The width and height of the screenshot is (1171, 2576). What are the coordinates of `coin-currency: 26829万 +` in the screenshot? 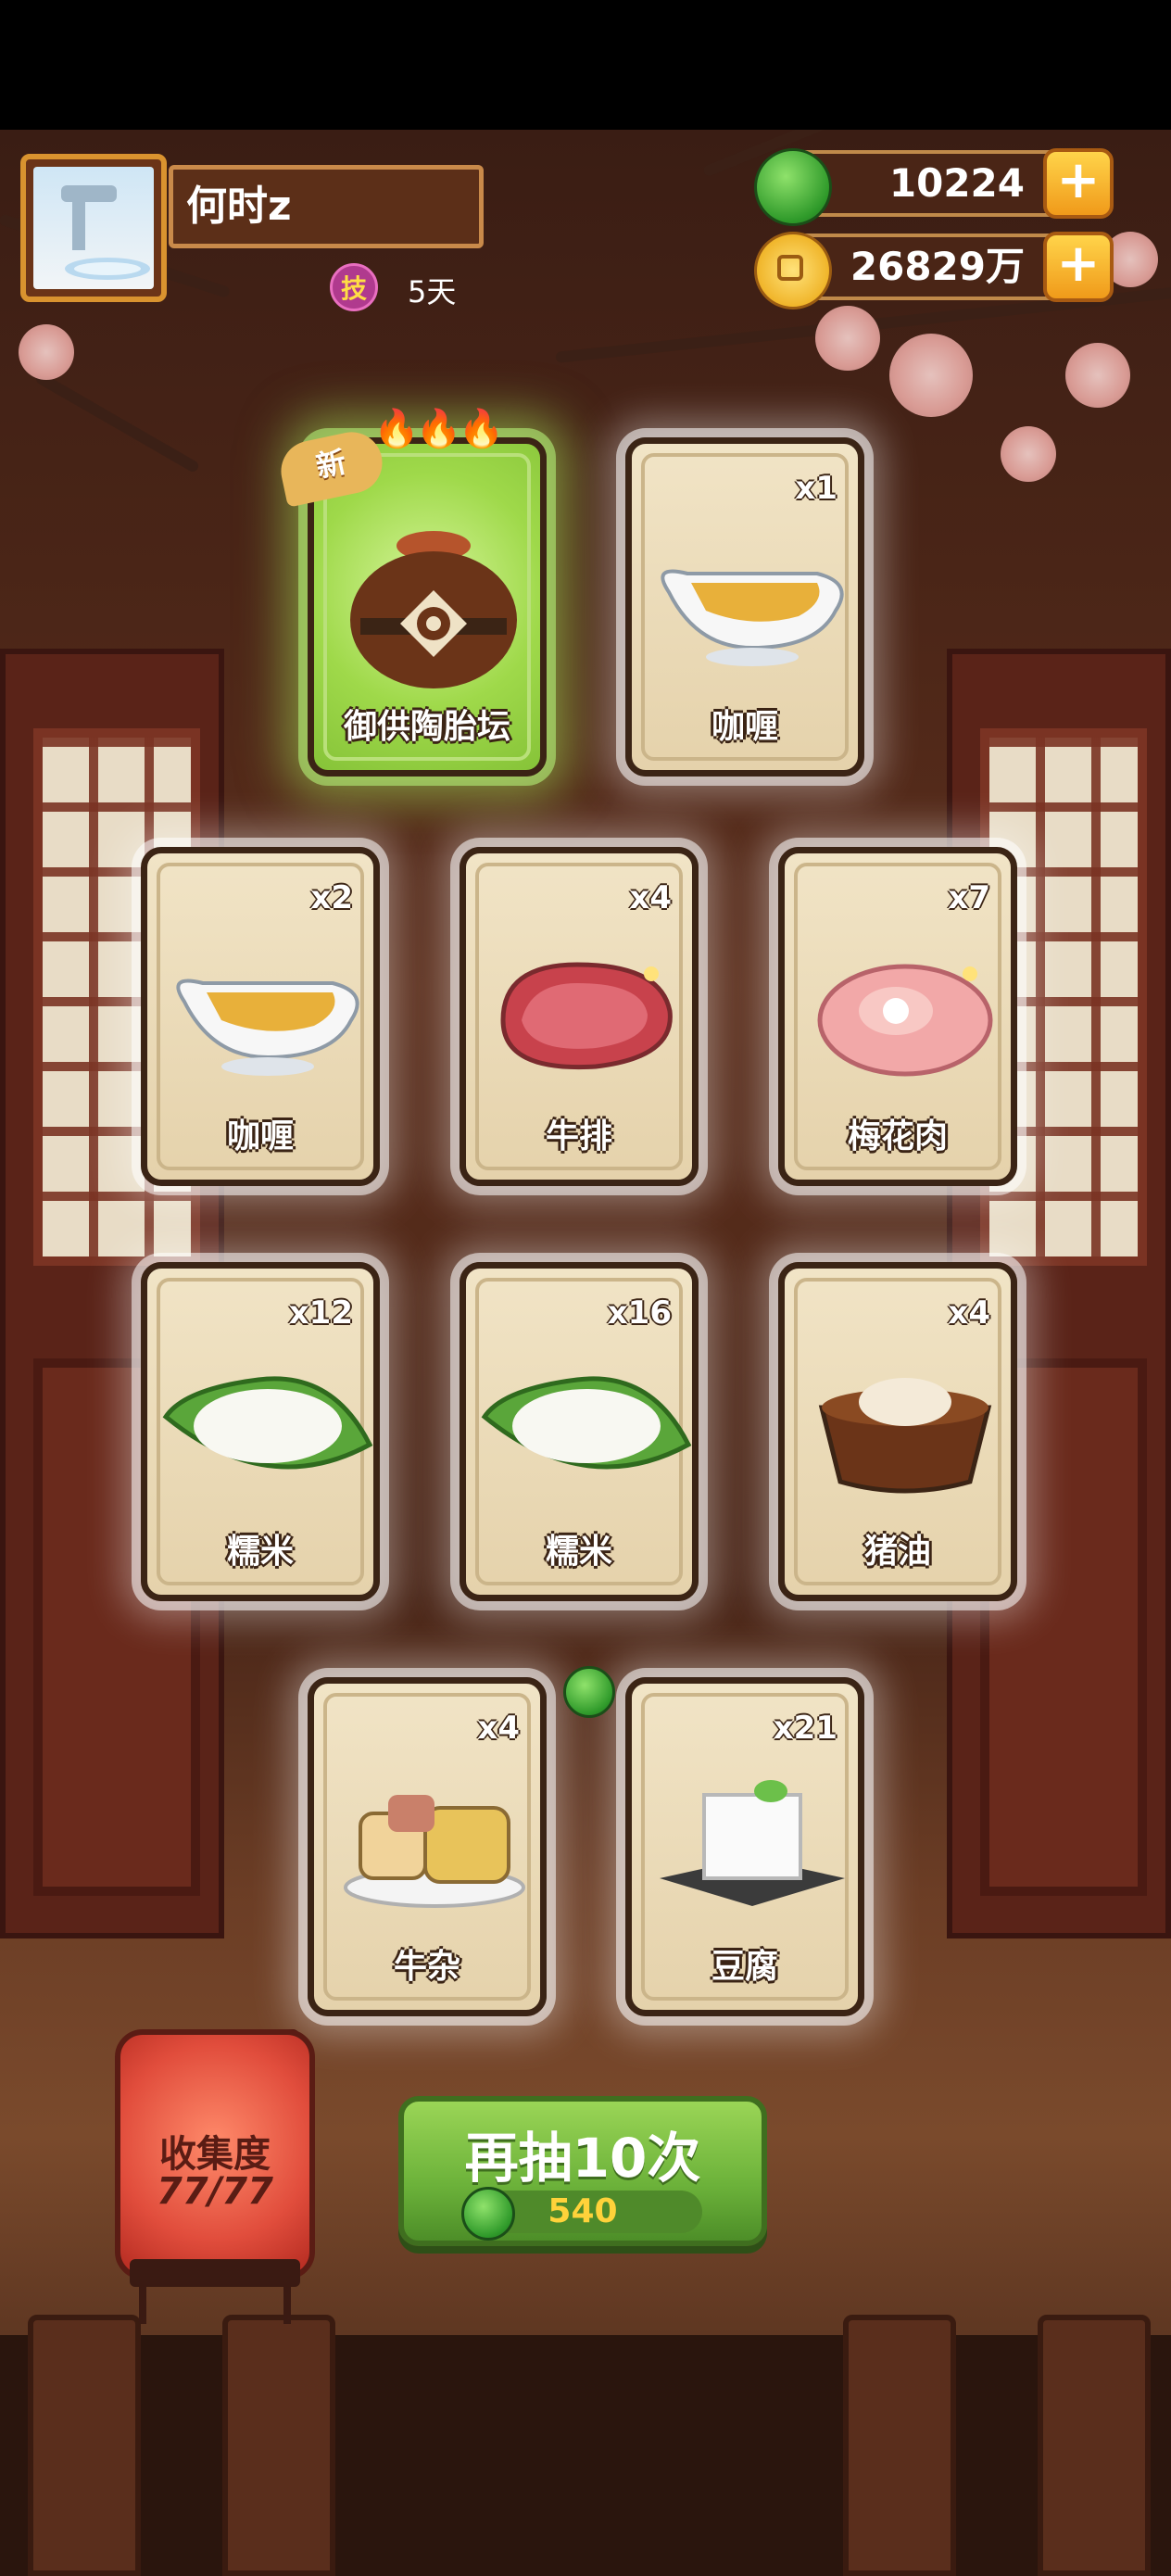 It's located at (934, 271).